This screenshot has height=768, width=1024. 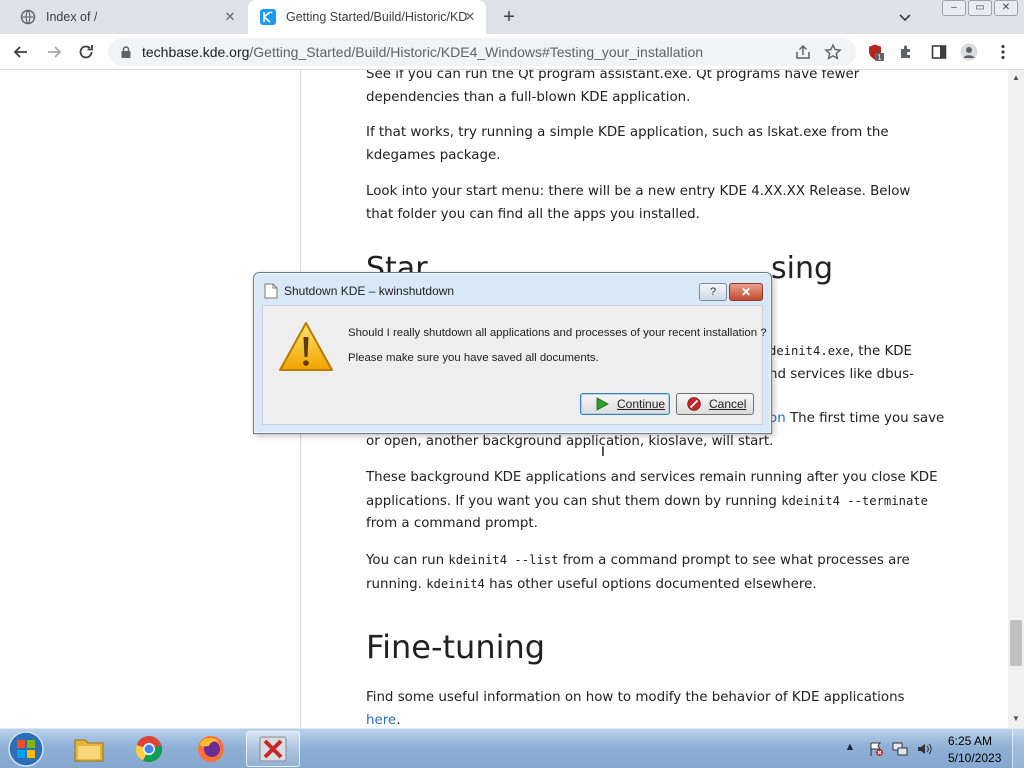 What do you see at coordinates (969, 52) in the screenshot?
I see `profile-avatar-icon` at bounding box center [969, 52].